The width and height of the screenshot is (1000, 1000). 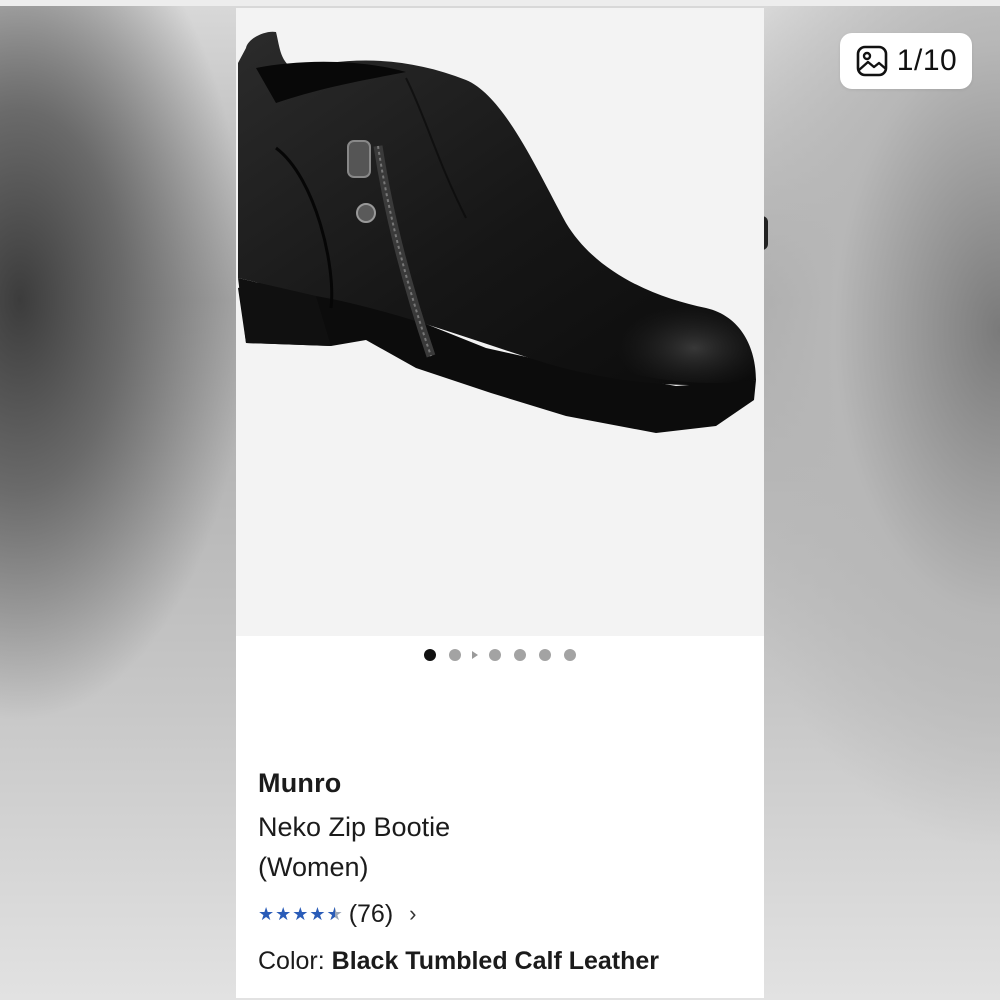 What do you see at coordinates (508, 914) in the screenshot?
I see `rating-row: ★ ★ ★ ★ ★ ★ (76) ›` at bounding box center [508, 914].